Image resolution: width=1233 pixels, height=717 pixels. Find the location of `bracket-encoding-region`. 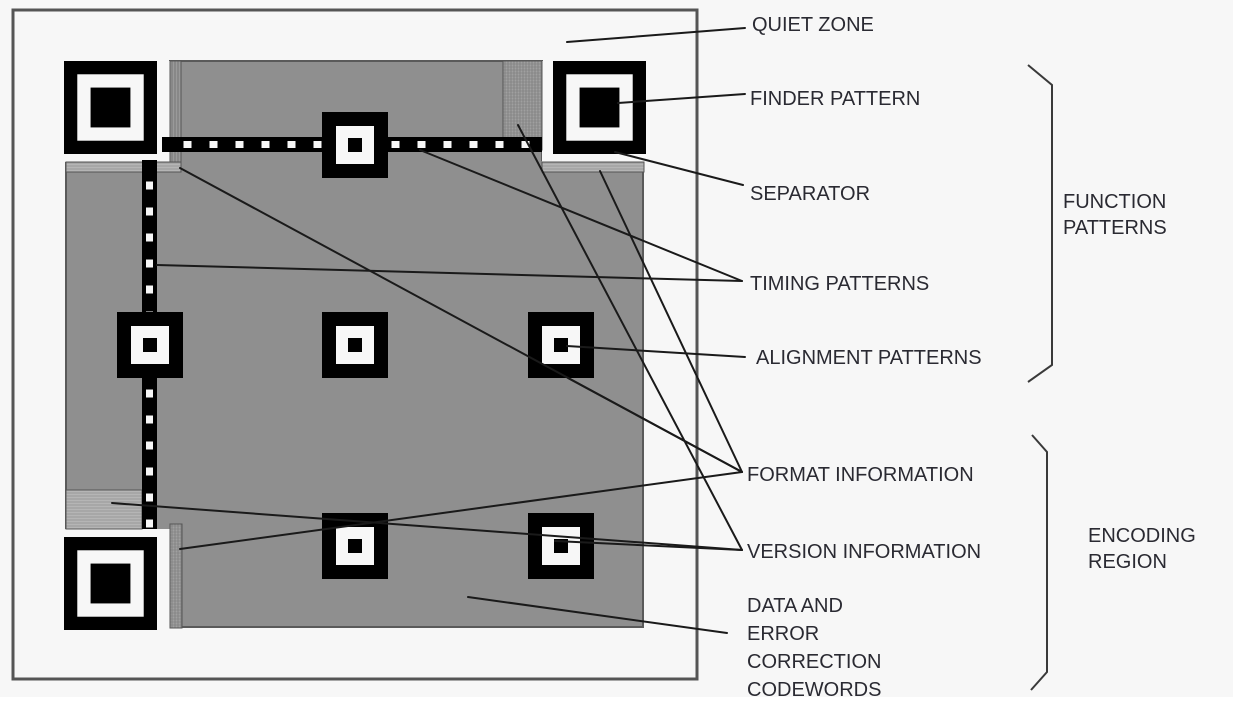

bracket-encoding-region is located at coordinates (1039, 562).